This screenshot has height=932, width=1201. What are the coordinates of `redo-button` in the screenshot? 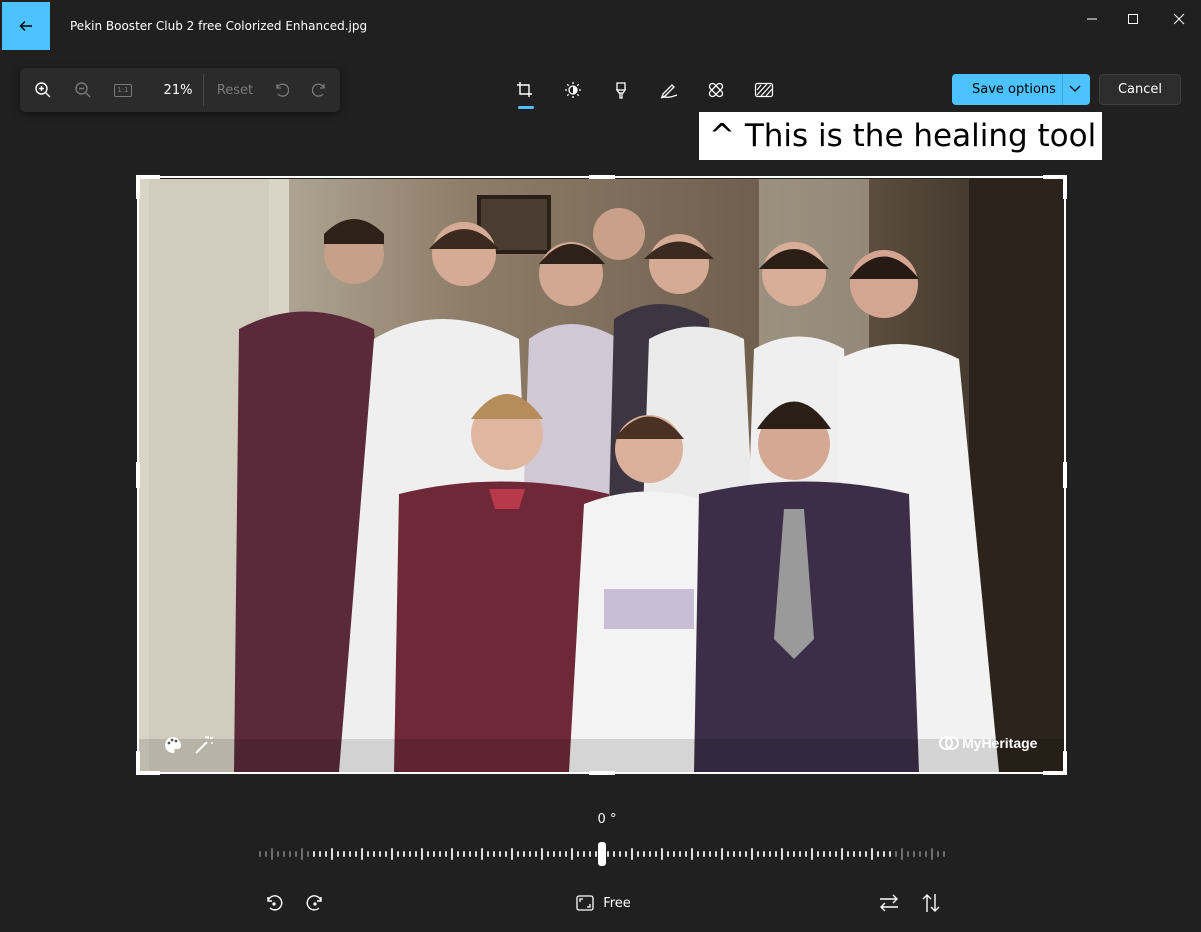 It's located at (320, 90).